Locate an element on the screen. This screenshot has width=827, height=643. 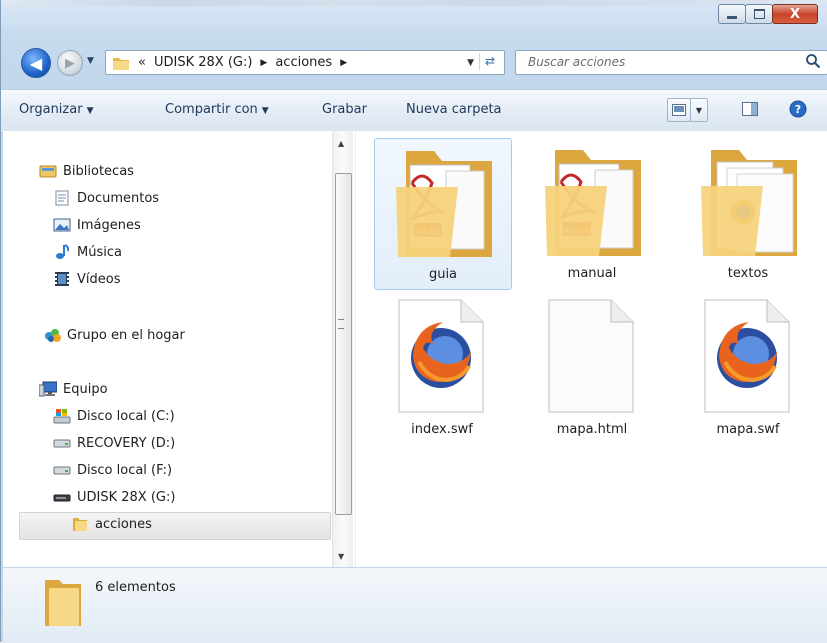
homegroup-icon is located at coordinates (52, 335).